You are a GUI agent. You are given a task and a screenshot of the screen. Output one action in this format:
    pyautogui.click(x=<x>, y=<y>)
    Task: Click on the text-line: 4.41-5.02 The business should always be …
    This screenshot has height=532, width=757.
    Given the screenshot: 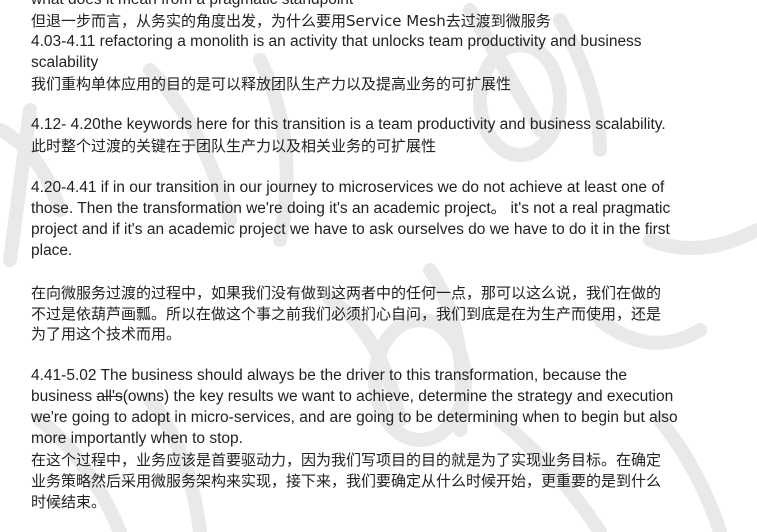 What is the action you would take?
    pyautogui.click(x=329, y=376)
    